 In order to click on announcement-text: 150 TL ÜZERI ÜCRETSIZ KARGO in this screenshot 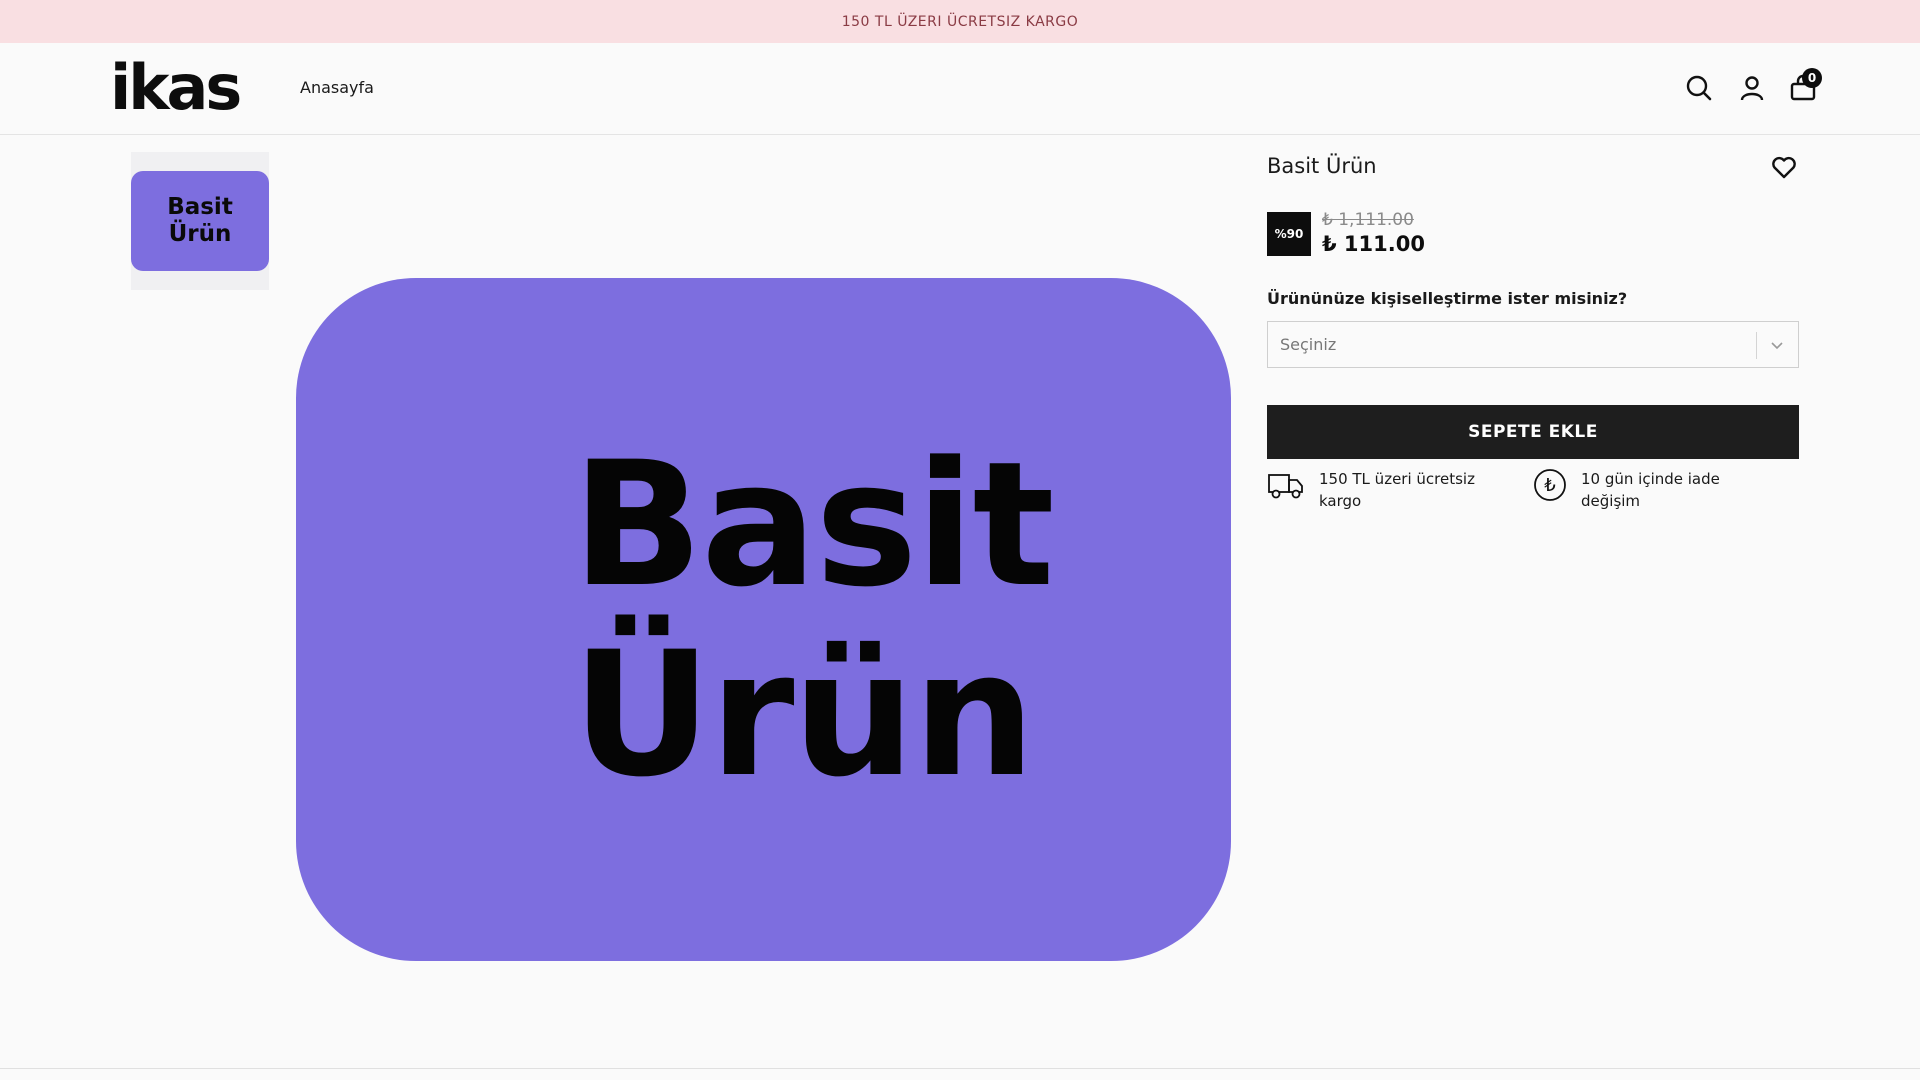, I will do `click(960, 21)`.